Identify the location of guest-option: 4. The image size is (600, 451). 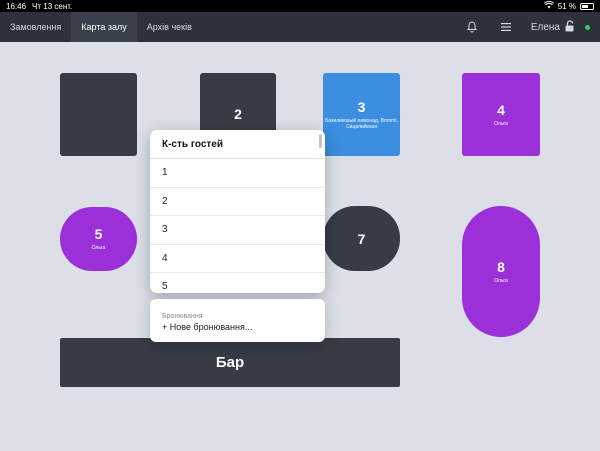
(237, 259).